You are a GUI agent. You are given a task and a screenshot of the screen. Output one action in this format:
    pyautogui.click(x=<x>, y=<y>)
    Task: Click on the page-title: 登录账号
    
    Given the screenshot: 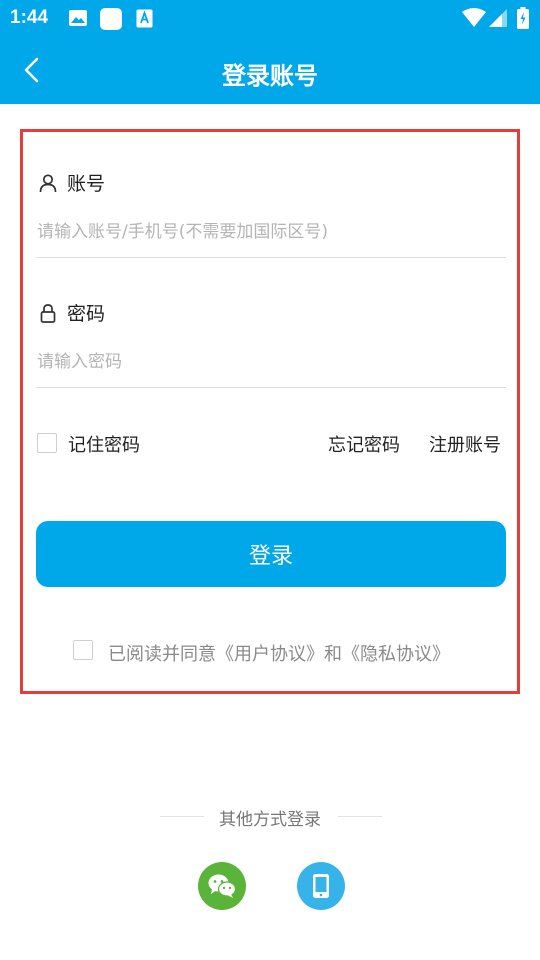 What is the action you would take?
    pyautogui.click(x=270, y=76)
    